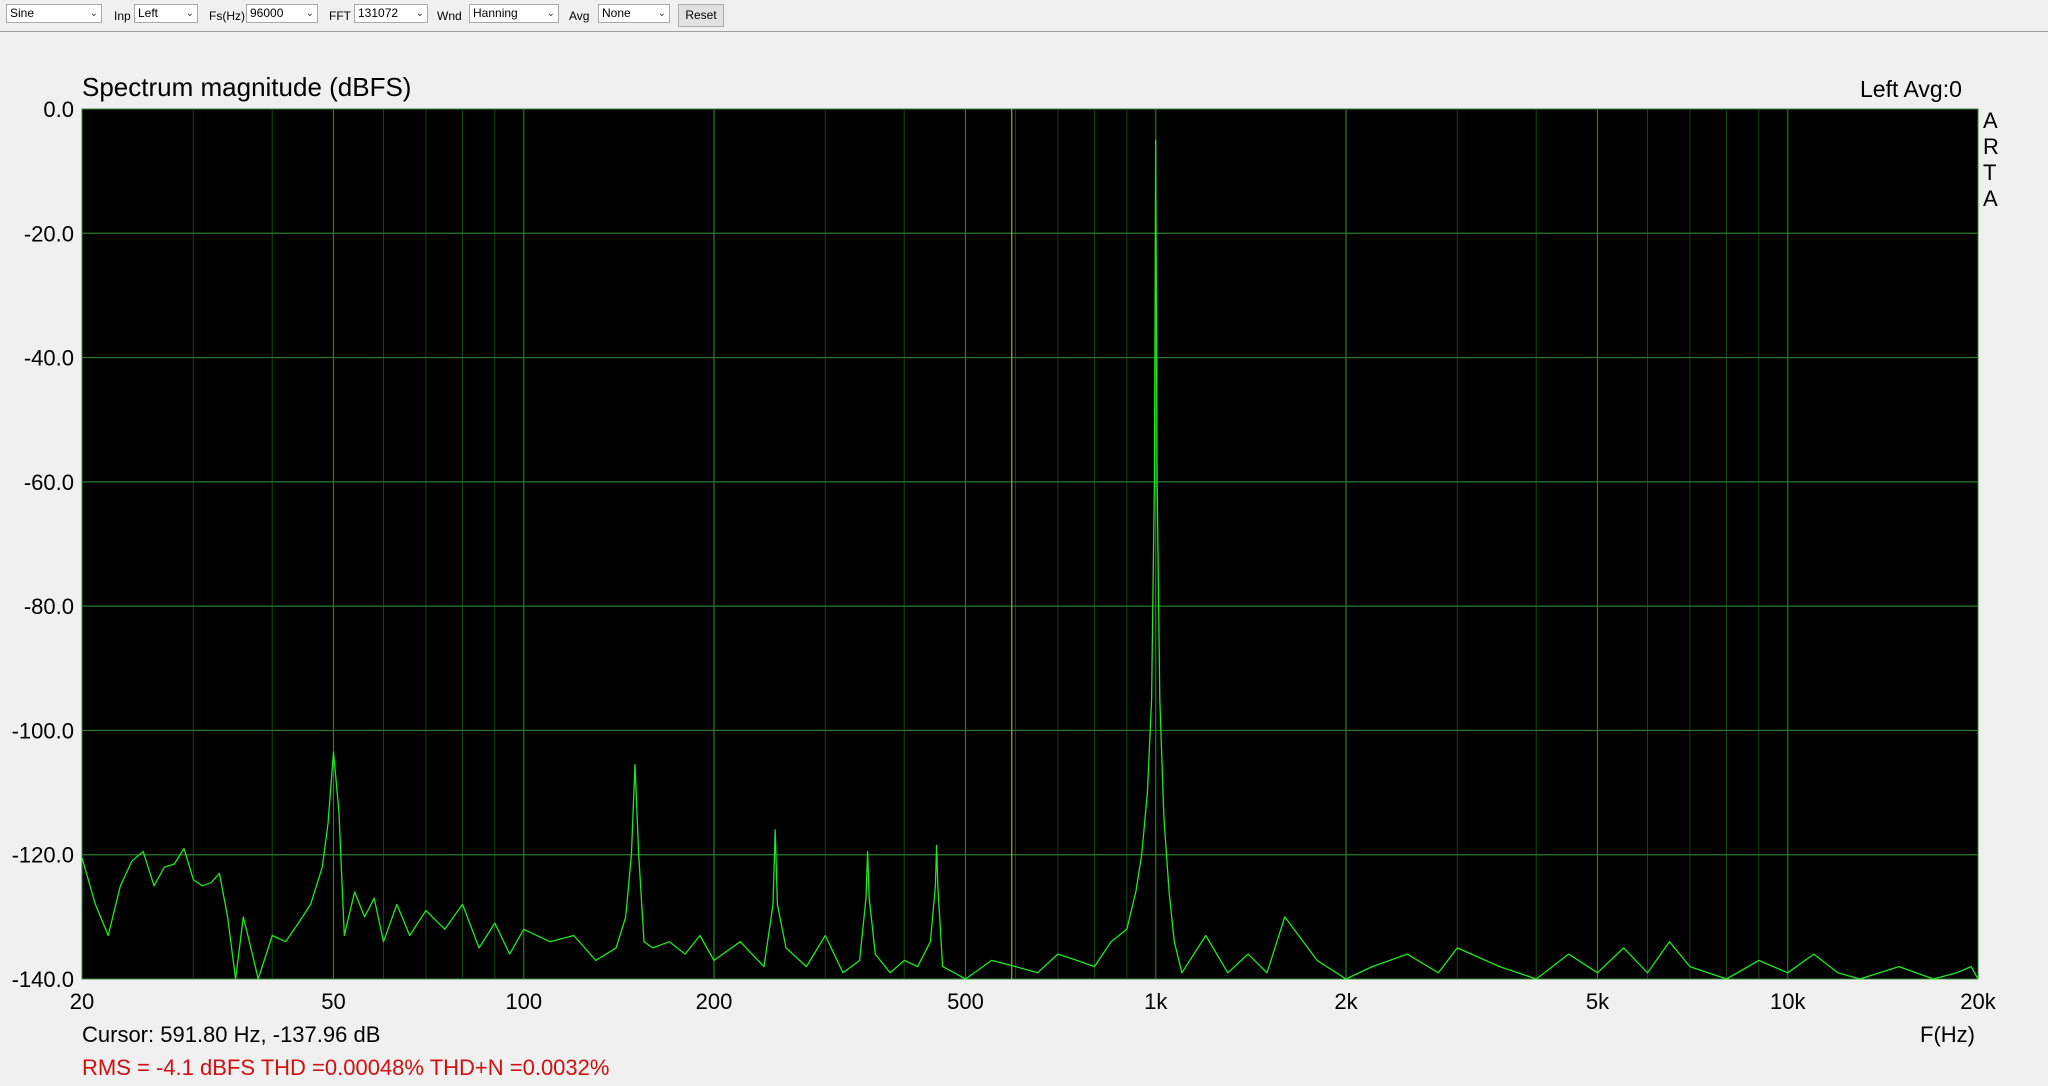 The width and height of the screenshot is (2048, 1086). What do you see at coordinates (333, 1001) in the screenshot?
I see `x-tick-label: 50` at bounding box center [333, 1001].